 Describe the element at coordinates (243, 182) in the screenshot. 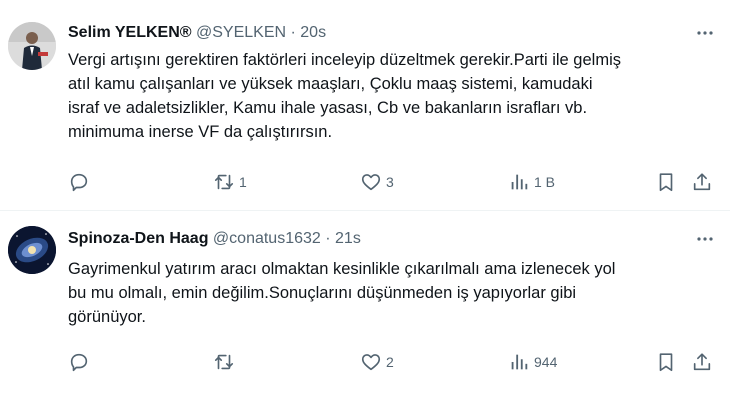

I see `retweet-count: 1` at that location.